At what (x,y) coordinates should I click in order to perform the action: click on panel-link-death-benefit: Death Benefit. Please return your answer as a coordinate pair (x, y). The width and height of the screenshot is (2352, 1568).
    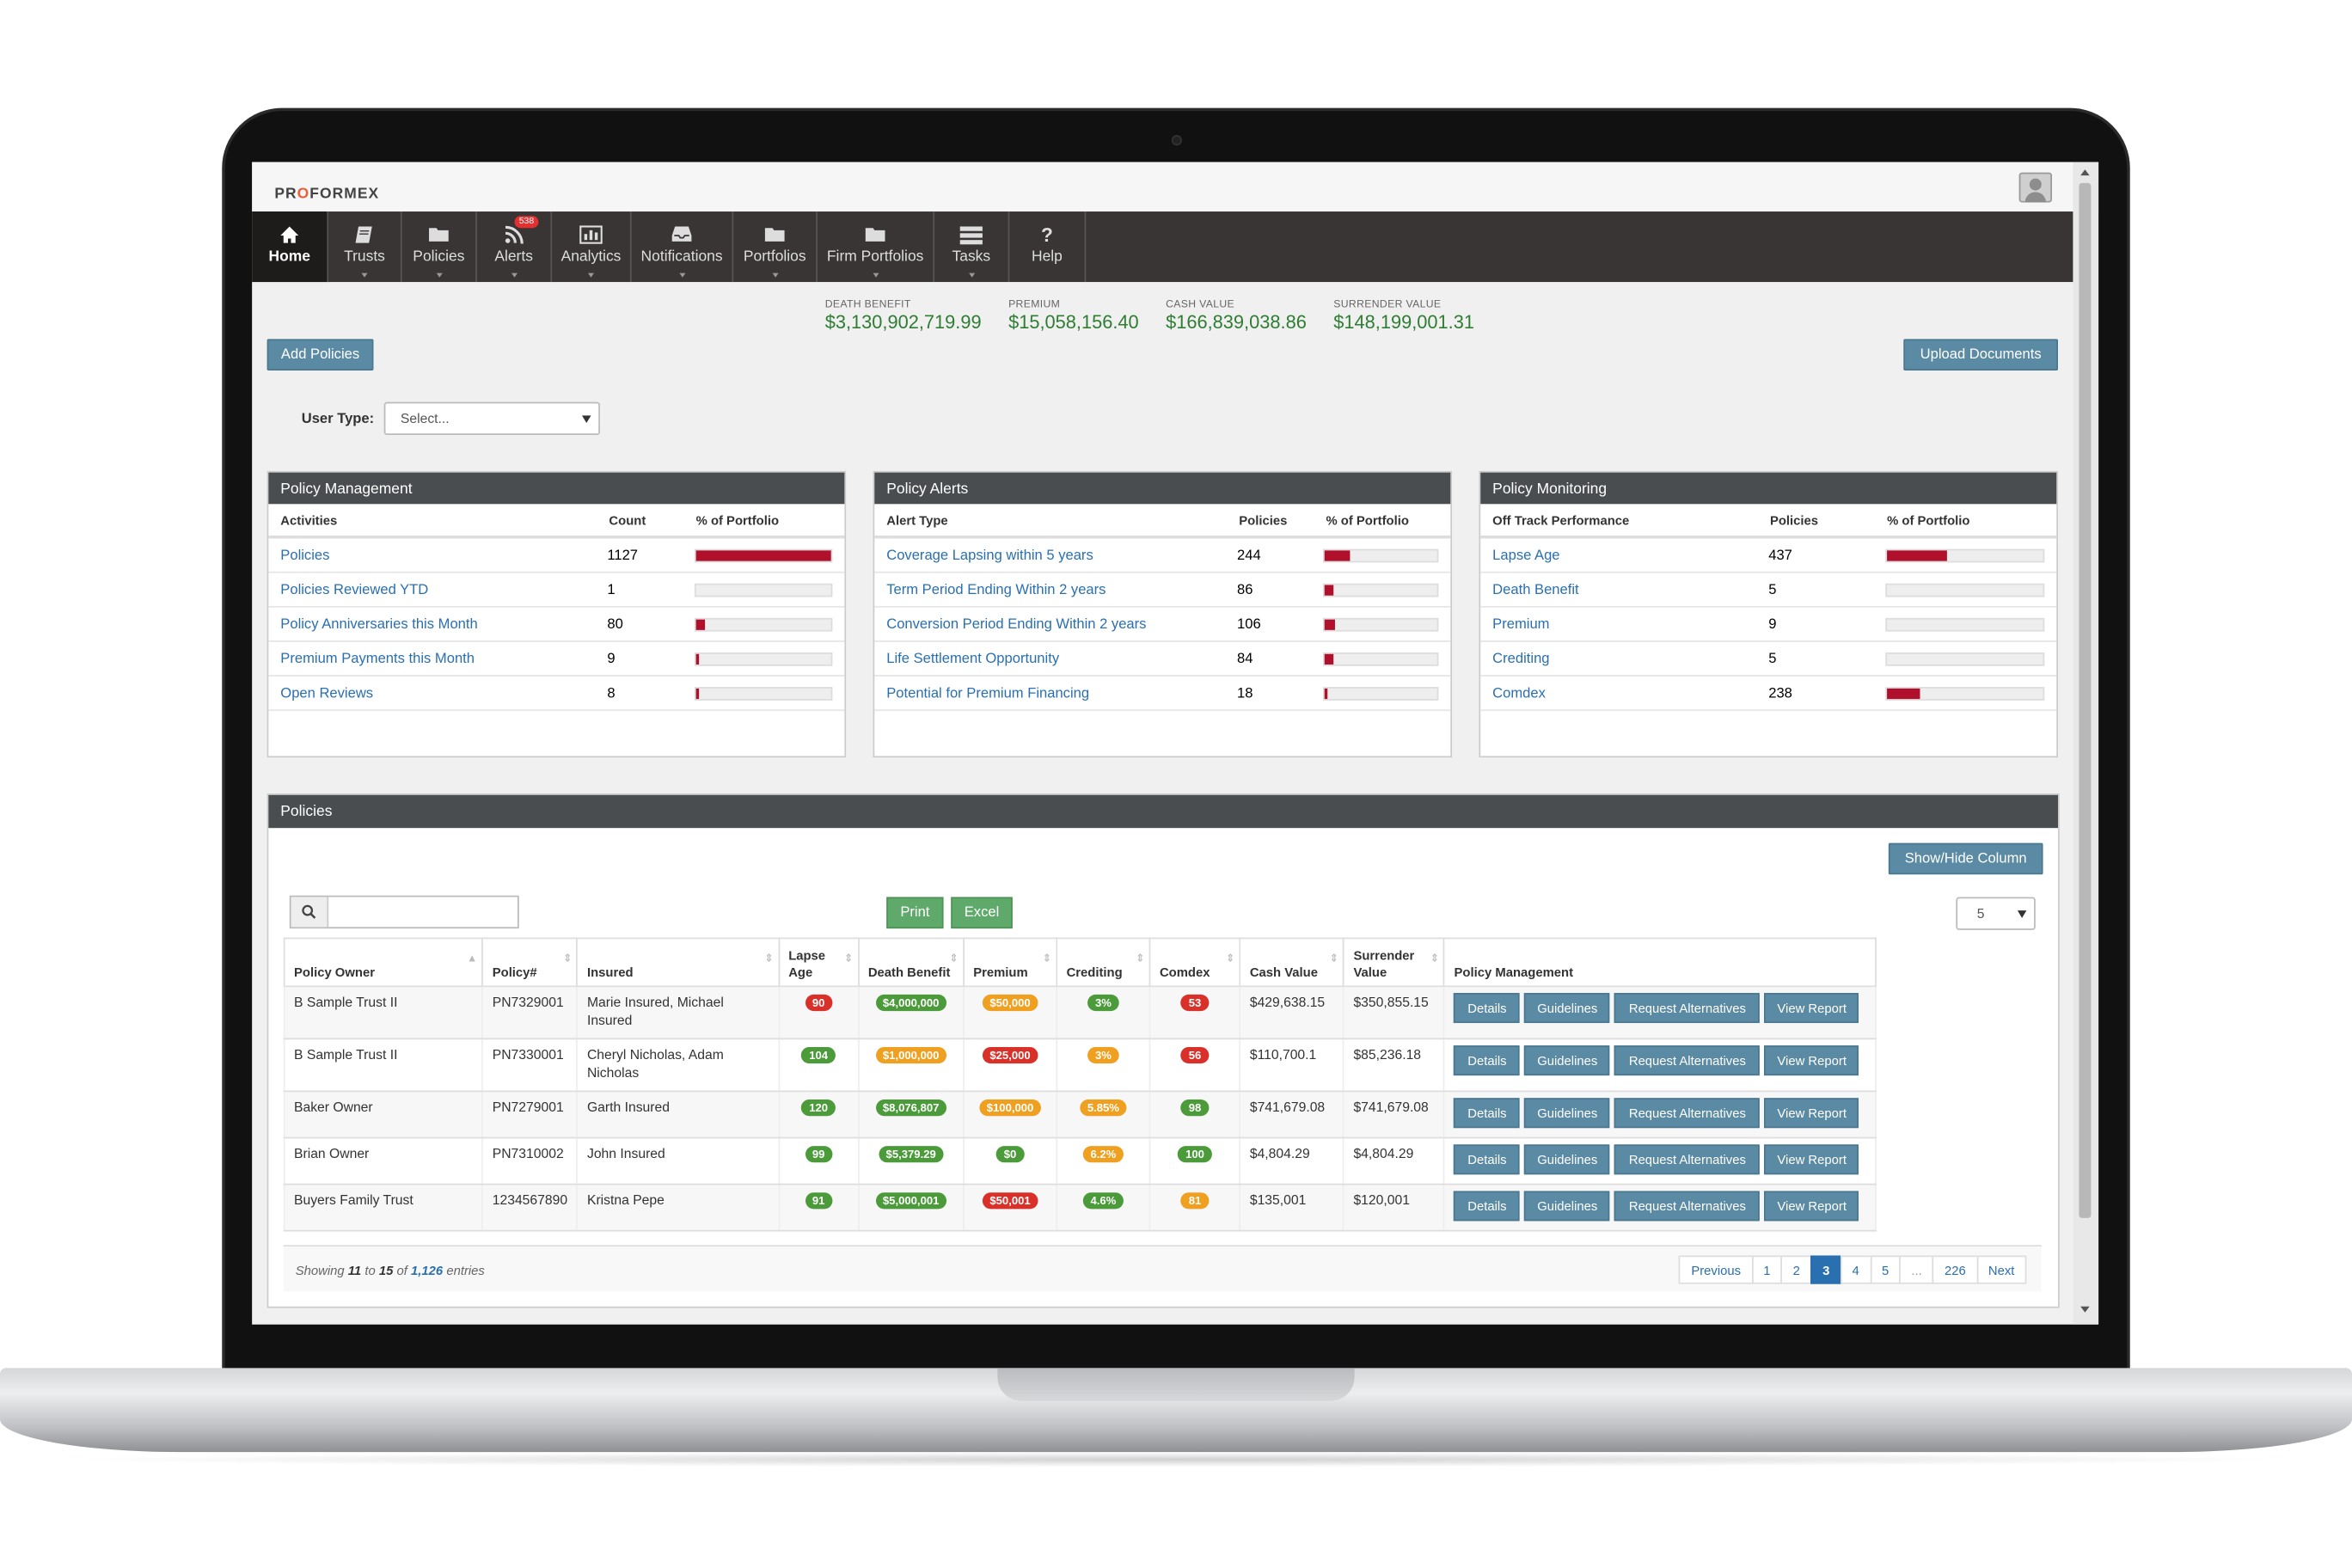
    Looking at the image, I should click on (1630, 589).